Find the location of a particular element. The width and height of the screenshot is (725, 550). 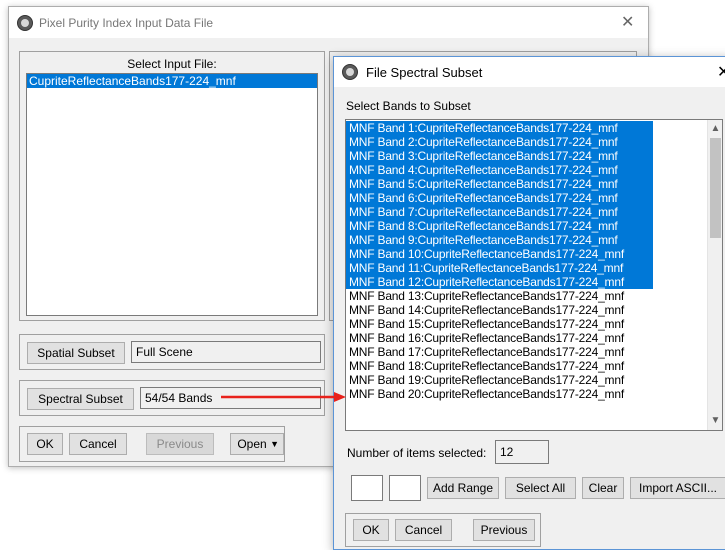

spectral-previous-button: Previous is located at coordinates (504, 530).